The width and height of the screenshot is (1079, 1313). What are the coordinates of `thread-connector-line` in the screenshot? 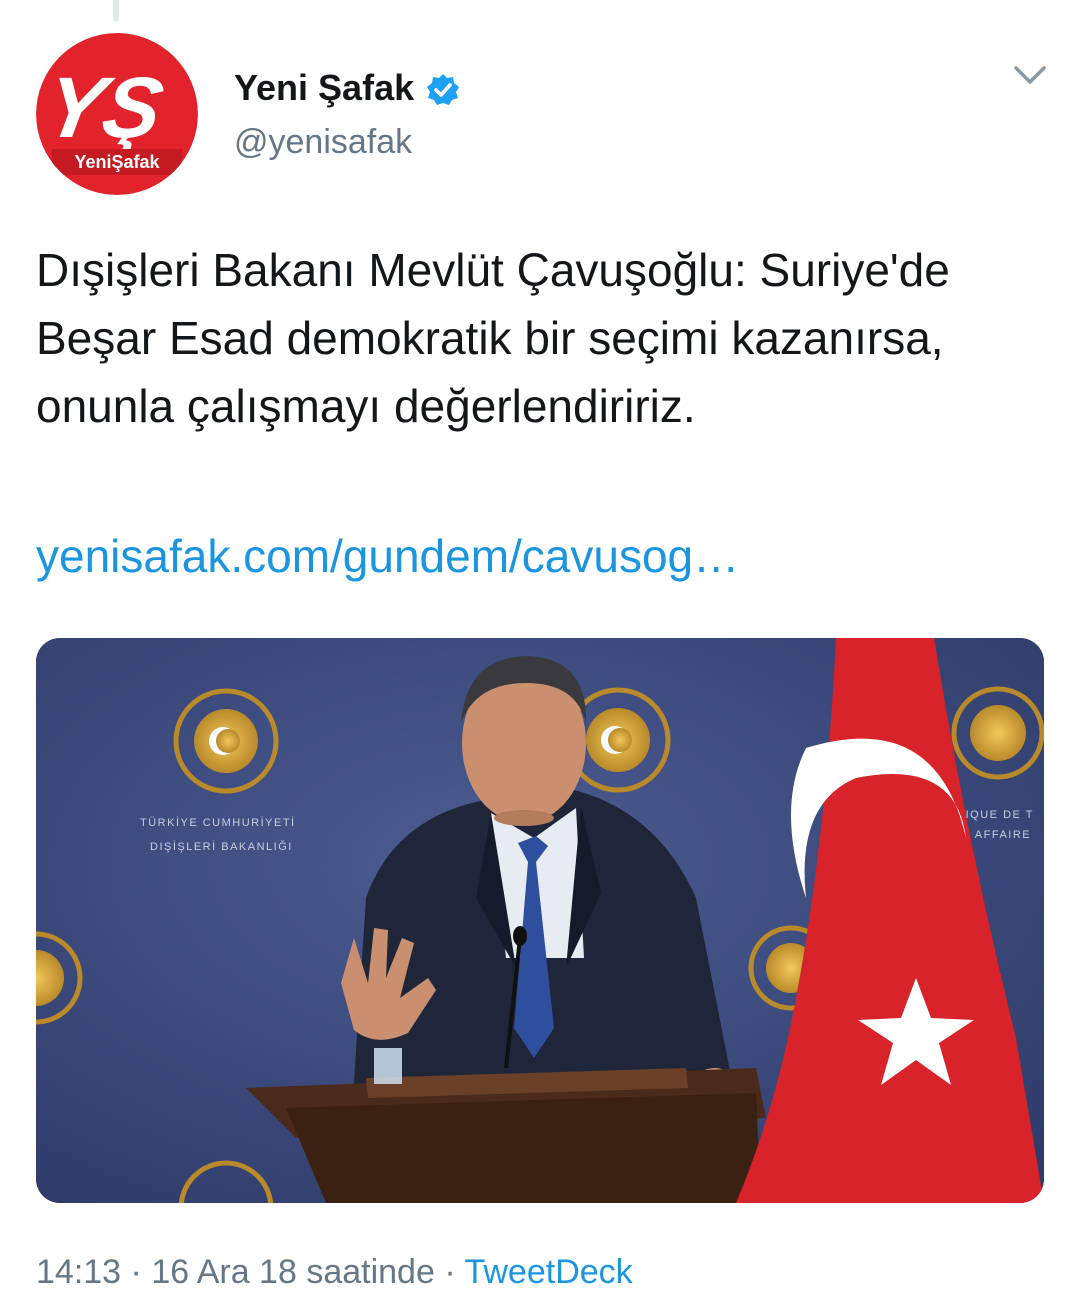 It's located at (116, 11).